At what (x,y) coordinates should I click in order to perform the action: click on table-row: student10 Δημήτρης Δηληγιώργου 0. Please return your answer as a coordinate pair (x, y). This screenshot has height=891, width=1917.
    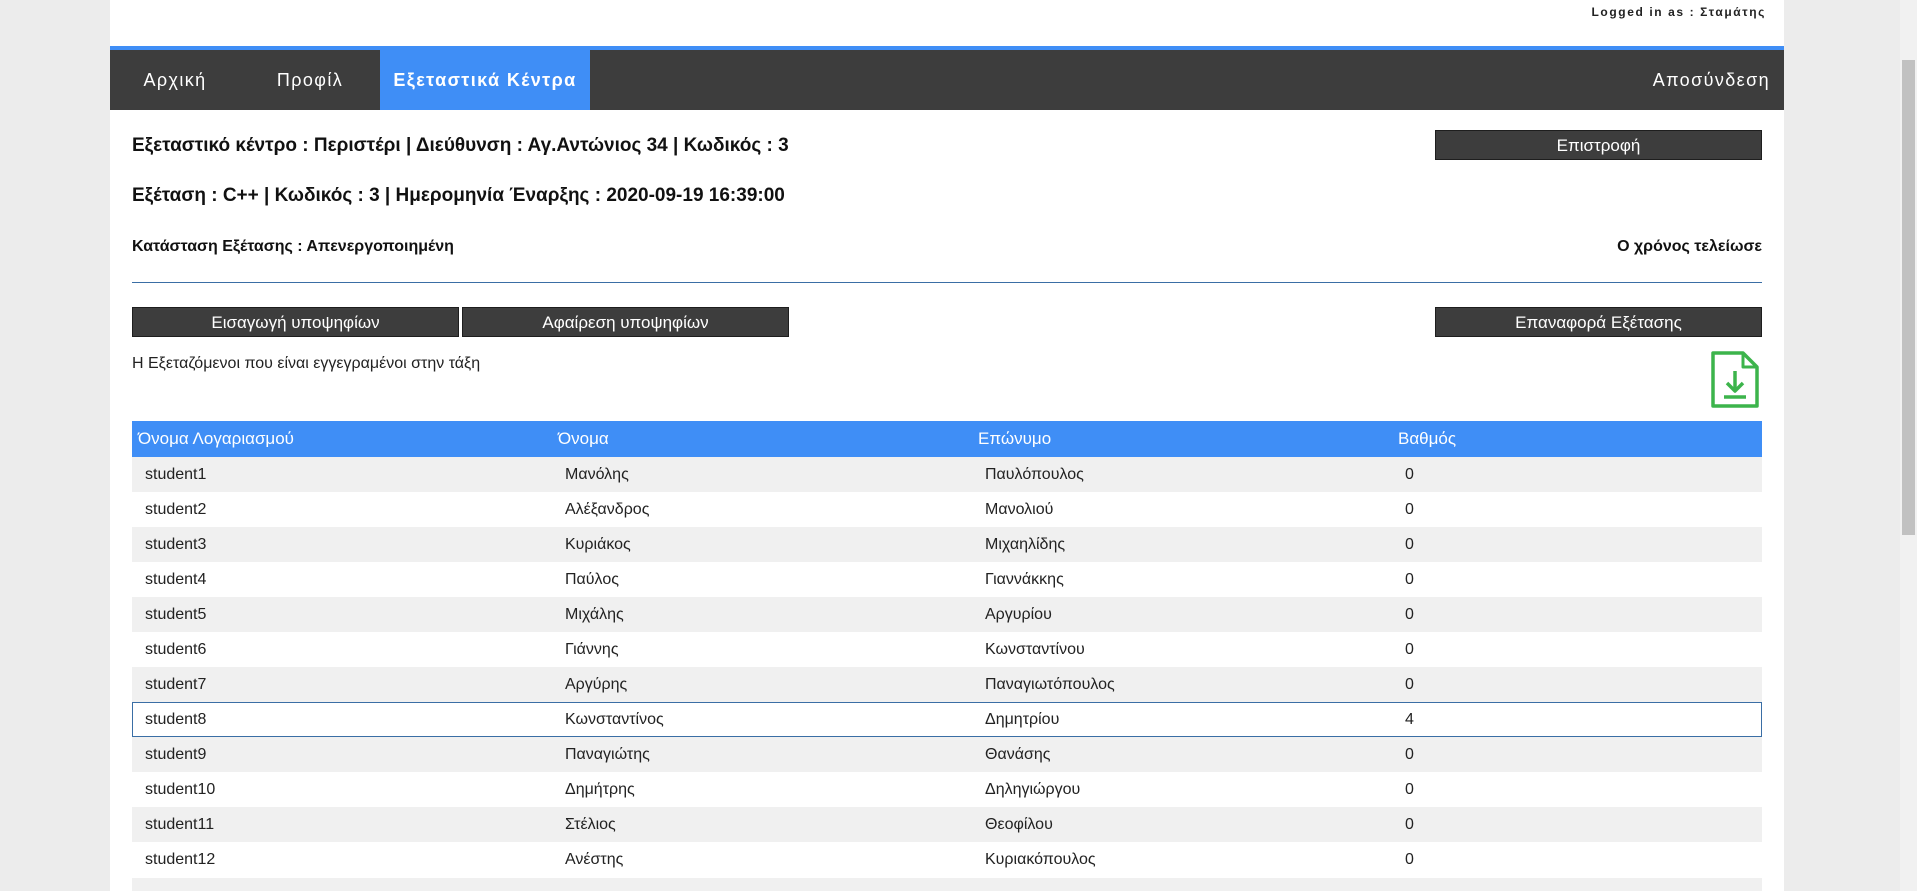
    Looking at the image, I should click on (947, 789).